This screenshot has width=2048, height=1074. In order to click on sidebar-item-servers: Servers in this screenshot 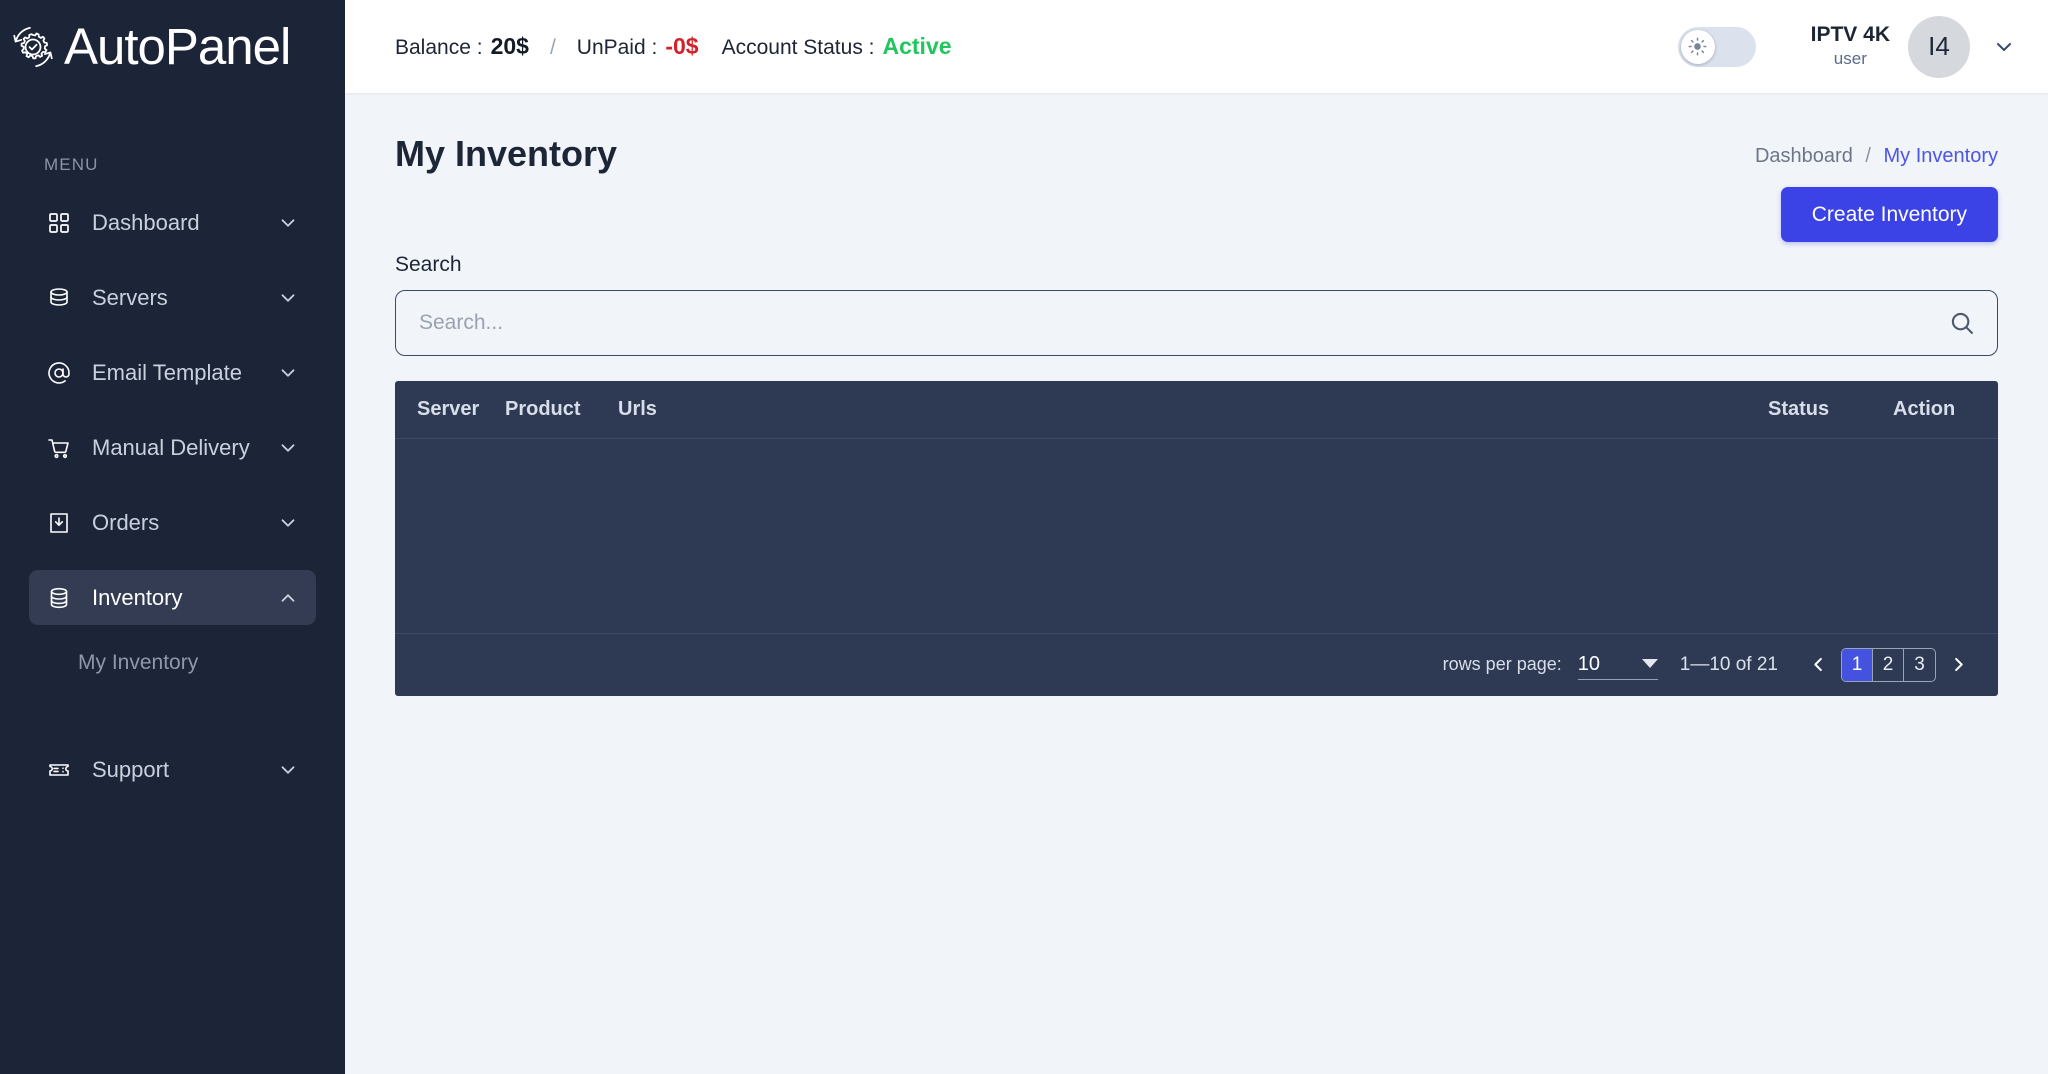, I will do `click(172, 297)`.